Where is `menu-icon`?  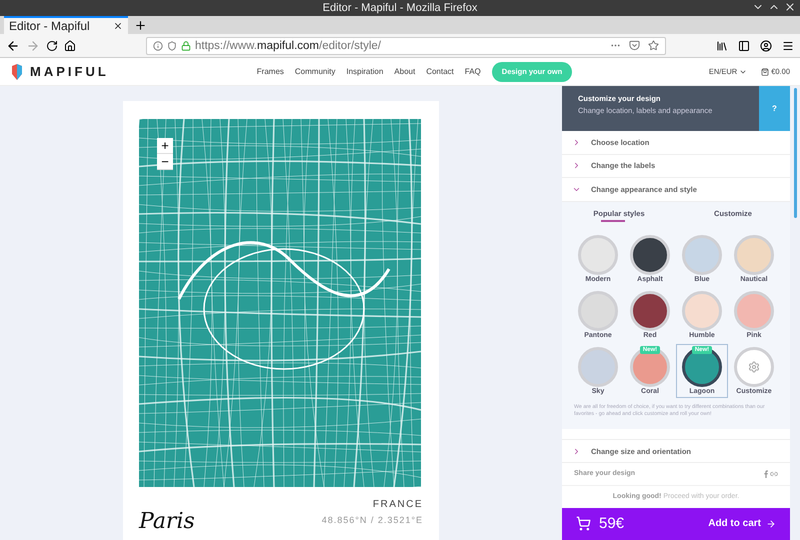
menu-icon is located at coordinates (788, 46).